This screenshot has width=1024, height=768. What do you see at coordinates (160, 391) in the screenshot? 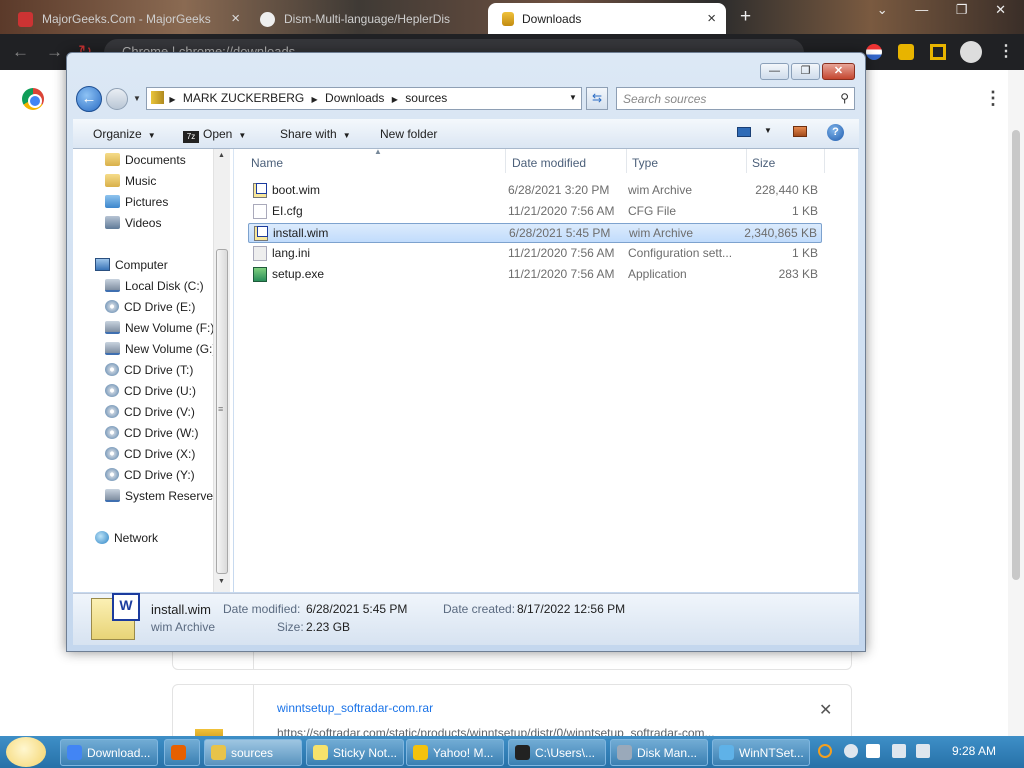
I see `nav-item-label: CD Drive (U:)` at bounding box center [160, 391].